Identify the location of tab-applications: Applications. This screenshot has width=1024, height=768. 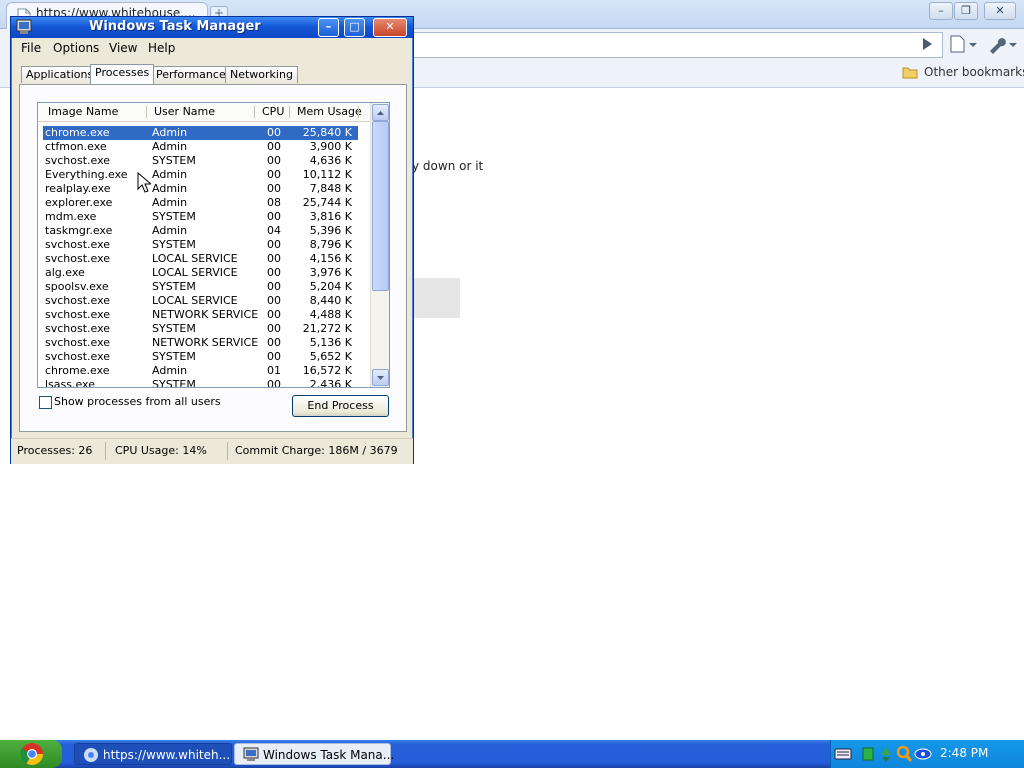
(60, 74).